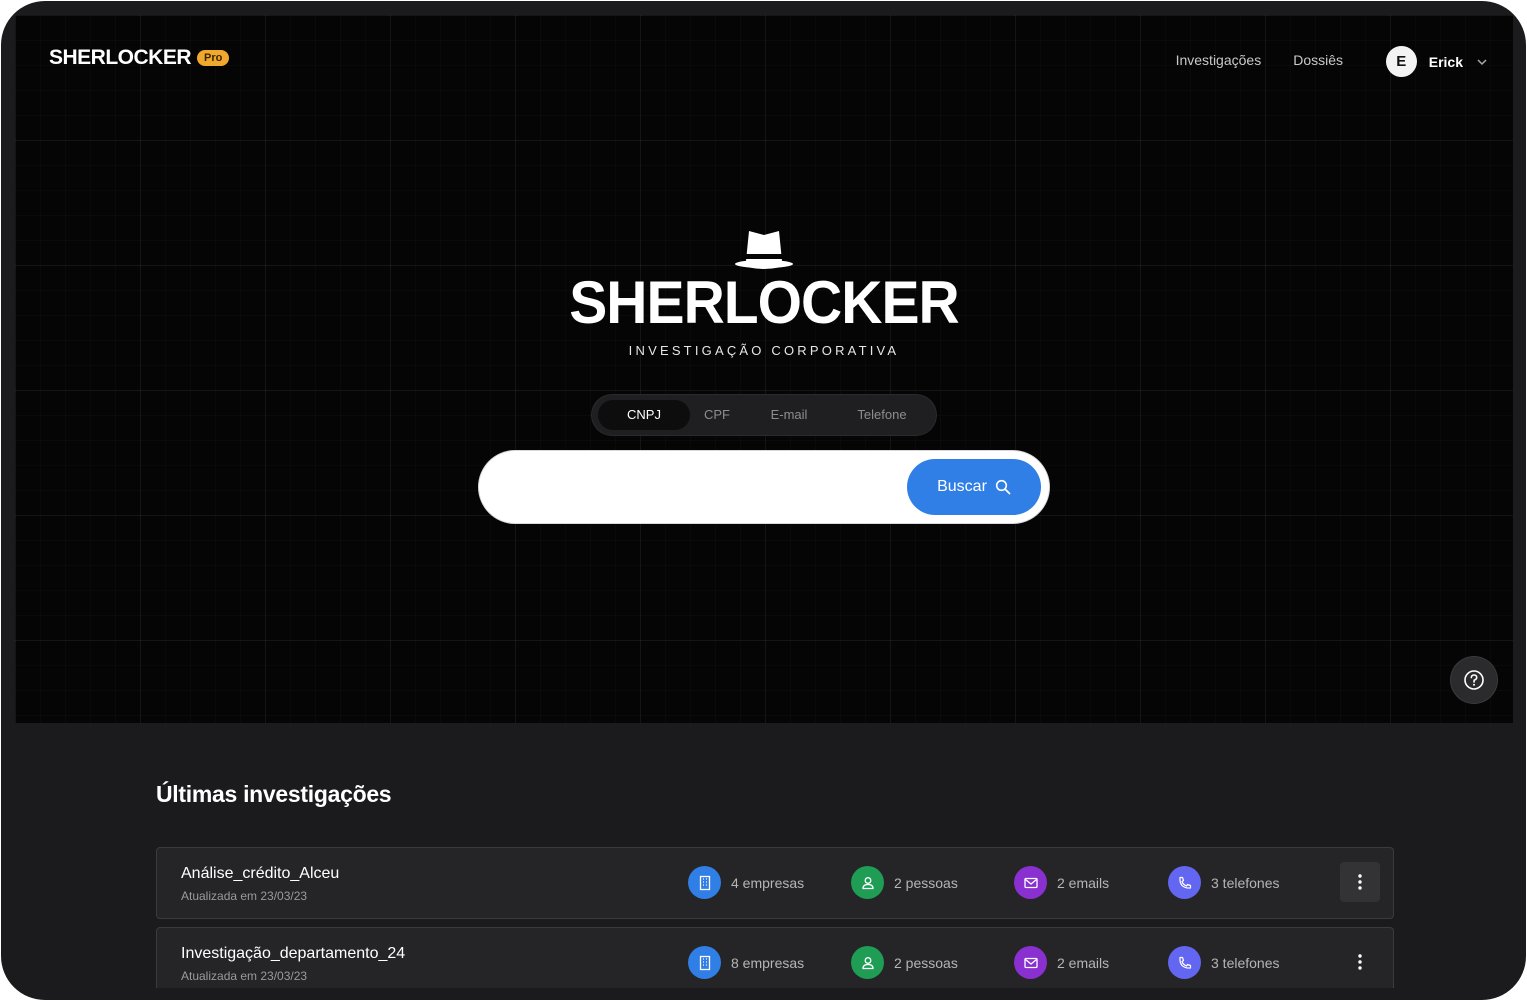 The height and width of the screenshot is (1001, 1527). I want to click on hero-logo: SHERLOCKER INVESTIGAÇÃO CORPORATIVA, so click(764, 292).